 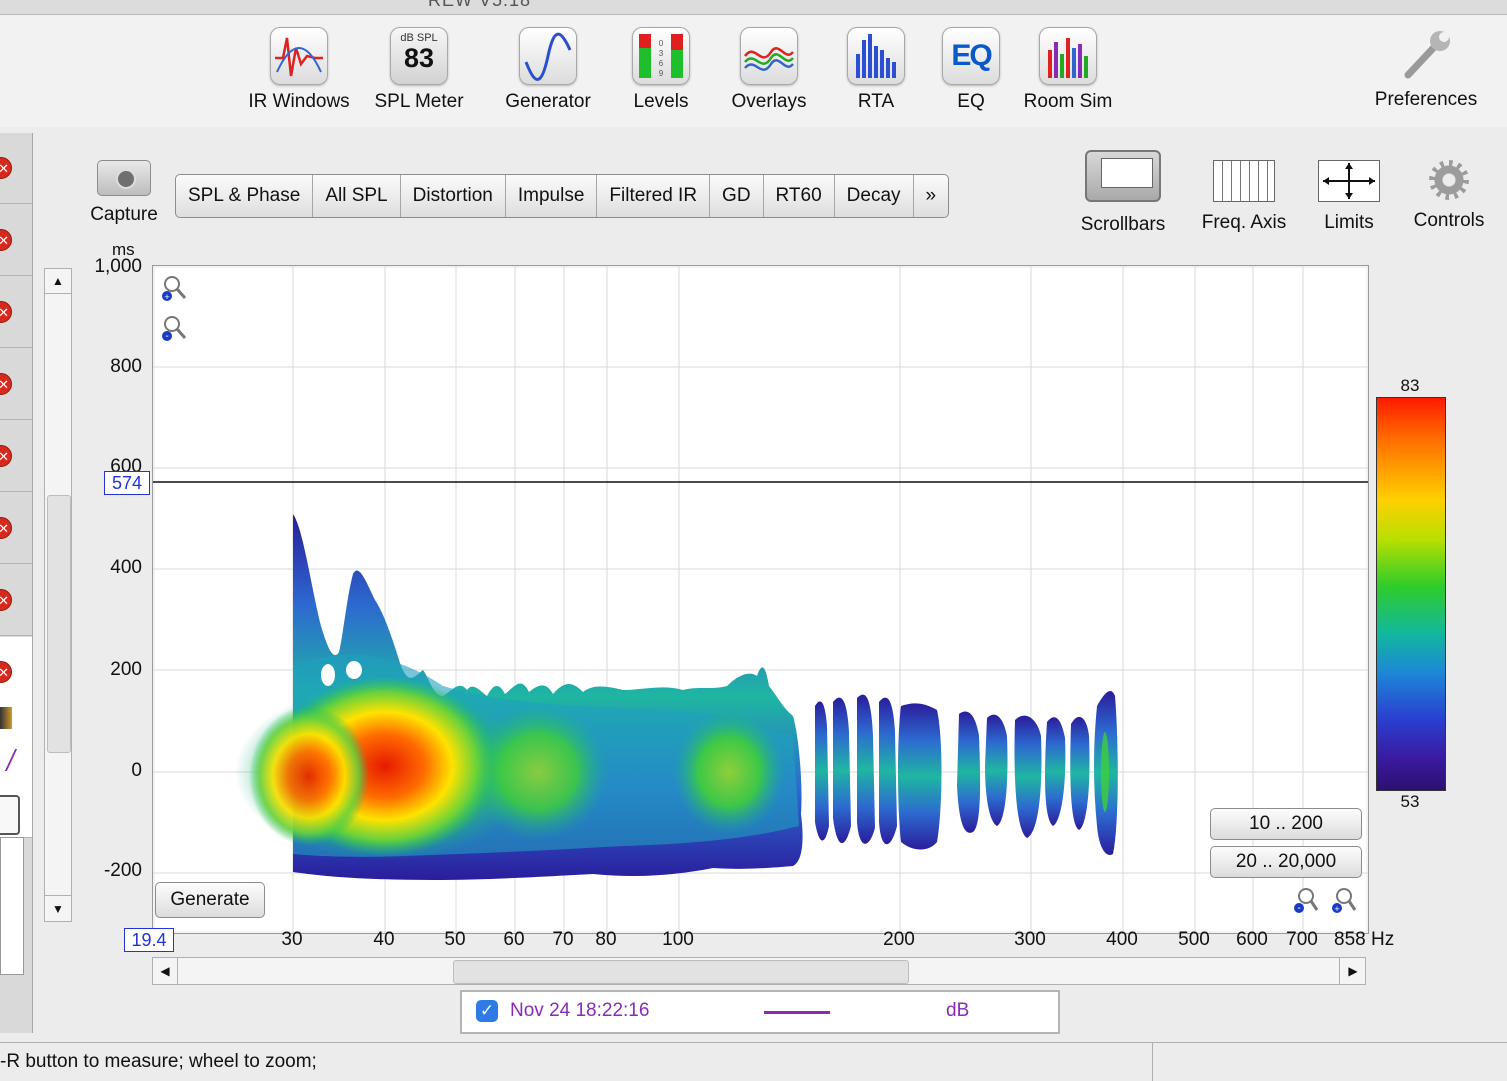 I want to click on ir-windows-button: IR Windows, so click(x=299, y=70).